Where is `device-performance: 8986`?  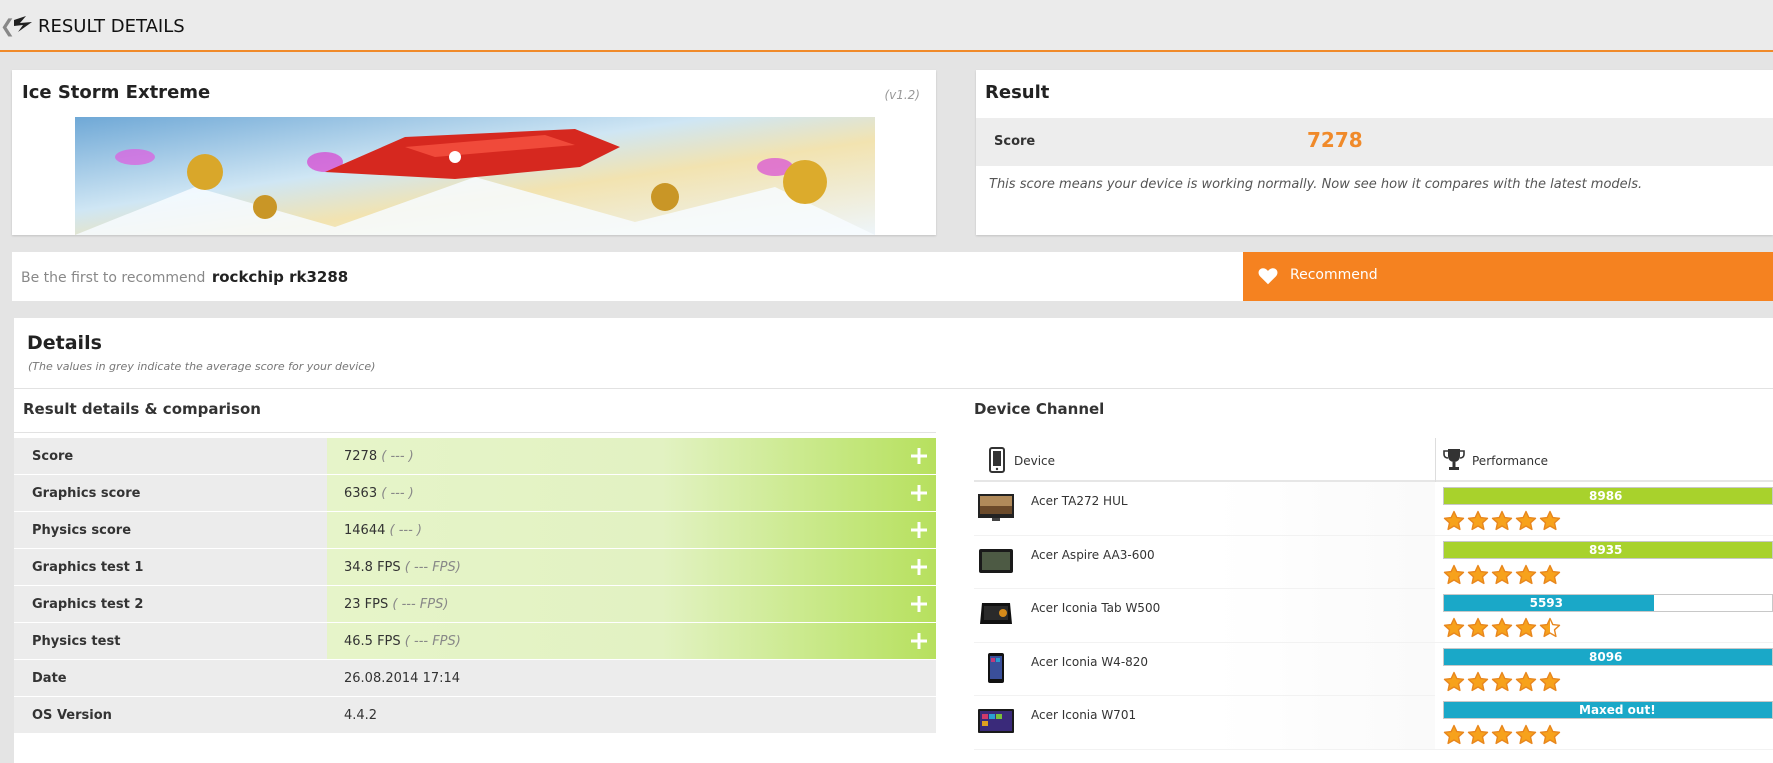 device-performance: 8986 is located at coordinates (1604, 508).